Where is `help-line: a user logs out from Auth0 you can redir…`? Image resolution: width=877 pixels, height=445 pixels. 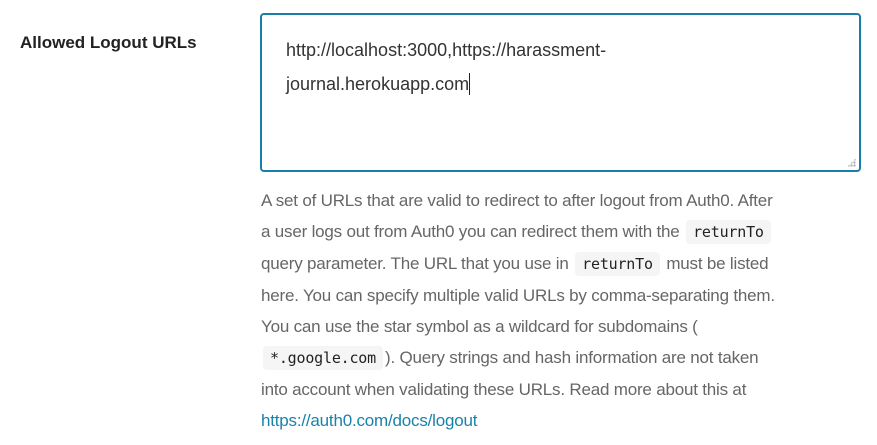 help-line: a user logs out from Auth0 you can redir… is located at coordinates (473, 231).